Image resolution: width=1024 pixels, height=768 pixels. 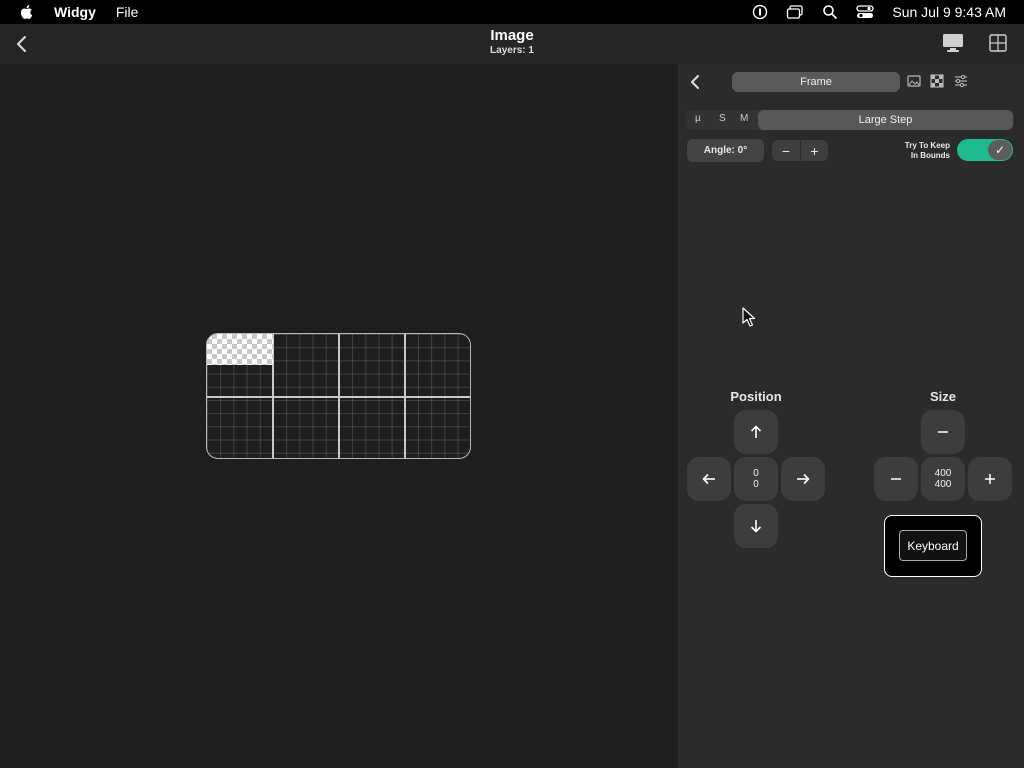 I want to click on step-option-large: Large Step, so click(x=885, y=120).